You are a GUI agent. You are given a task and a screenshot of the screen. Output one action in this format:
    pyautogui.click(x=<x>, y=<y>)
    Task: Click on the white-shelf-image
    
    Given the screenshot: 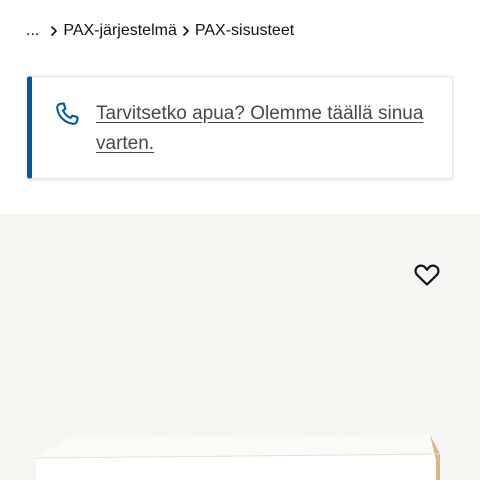 What is the action you would take?
    pyautogui.click(x=238, y=457)
    